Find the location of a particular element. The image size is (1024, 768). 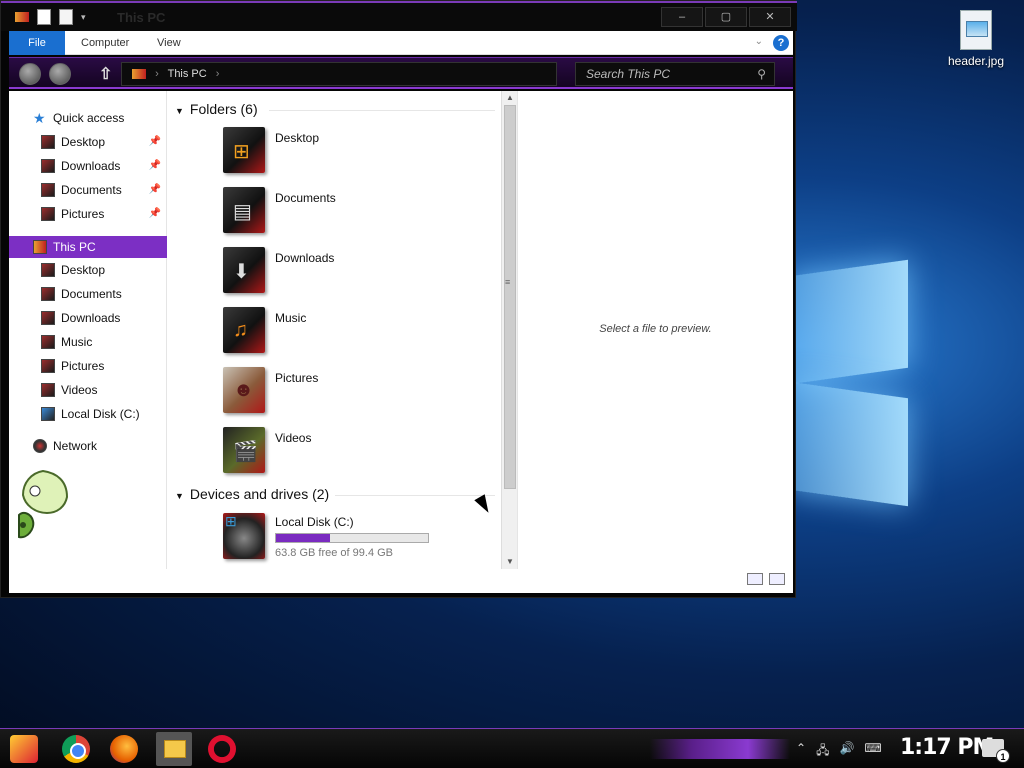

nav-pc-local-disk: Local Disk (C:) is located at coordinates (88, 414).